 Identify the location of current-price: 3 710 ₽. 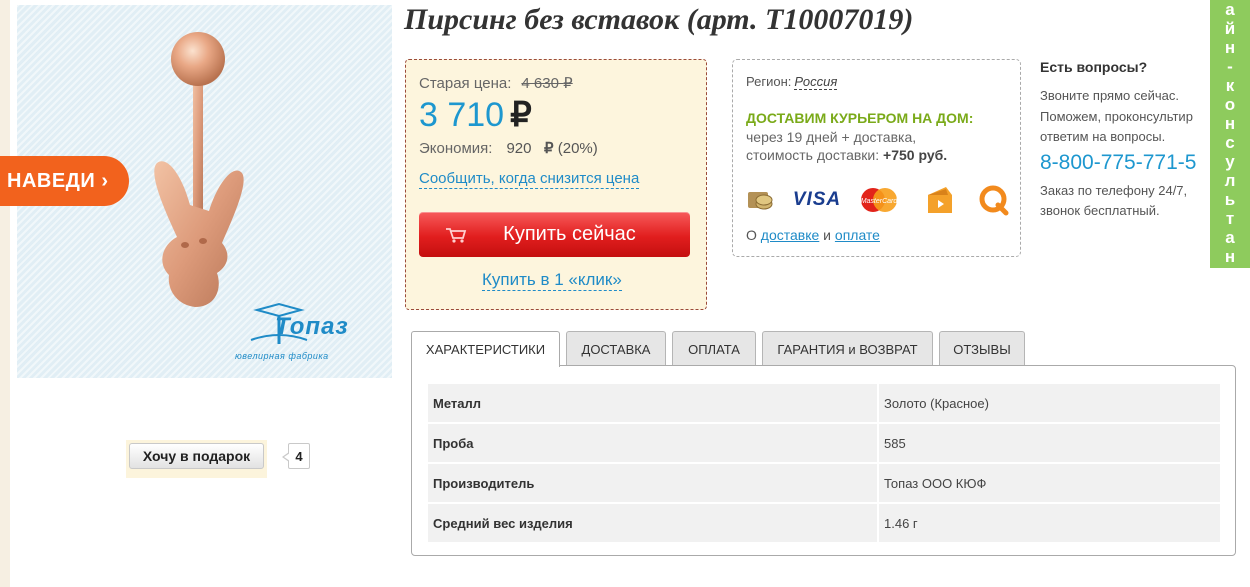
(475, 115).